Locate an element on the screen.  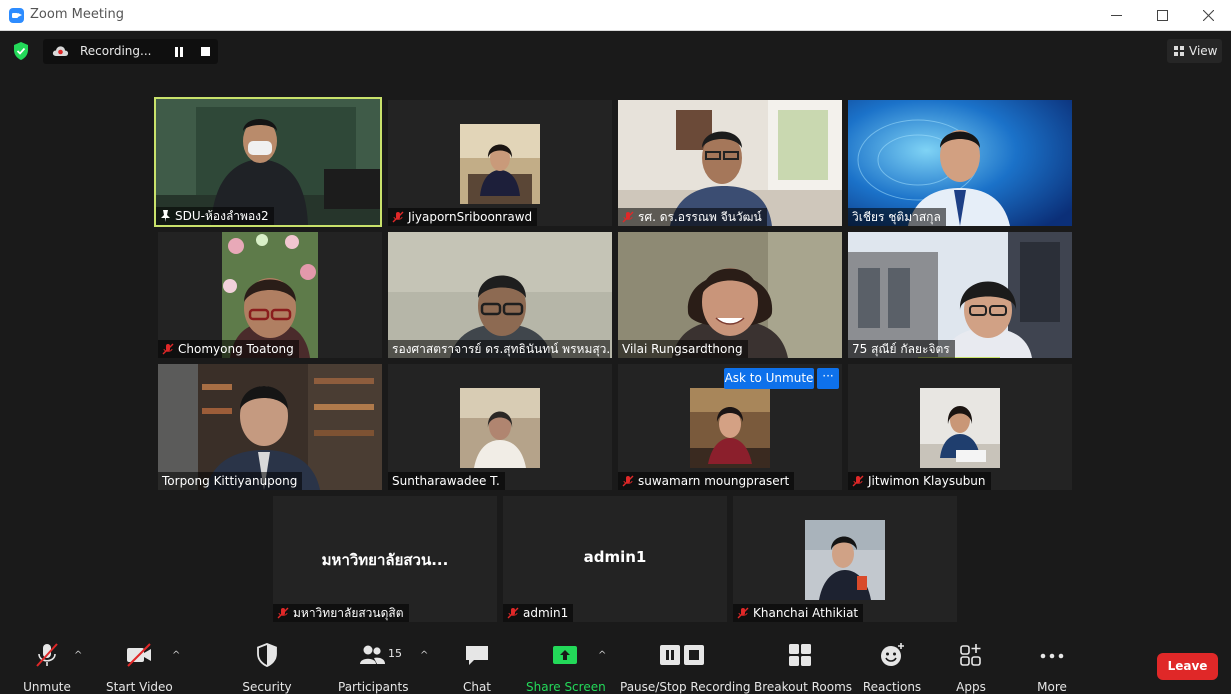
video-tile-admin1: admin1 admin1 is located at coordinates (615, 559).